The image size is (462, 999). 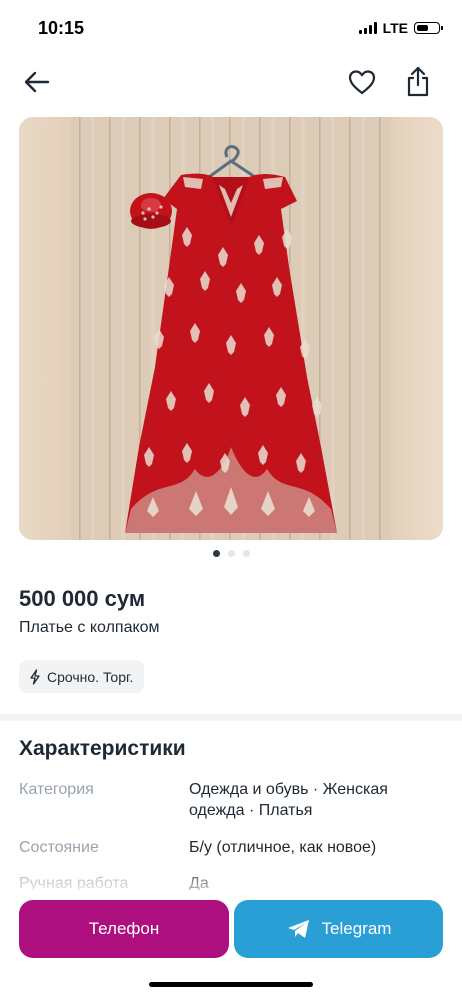 I want to click on favorite-button, so click(x=362, y=82).